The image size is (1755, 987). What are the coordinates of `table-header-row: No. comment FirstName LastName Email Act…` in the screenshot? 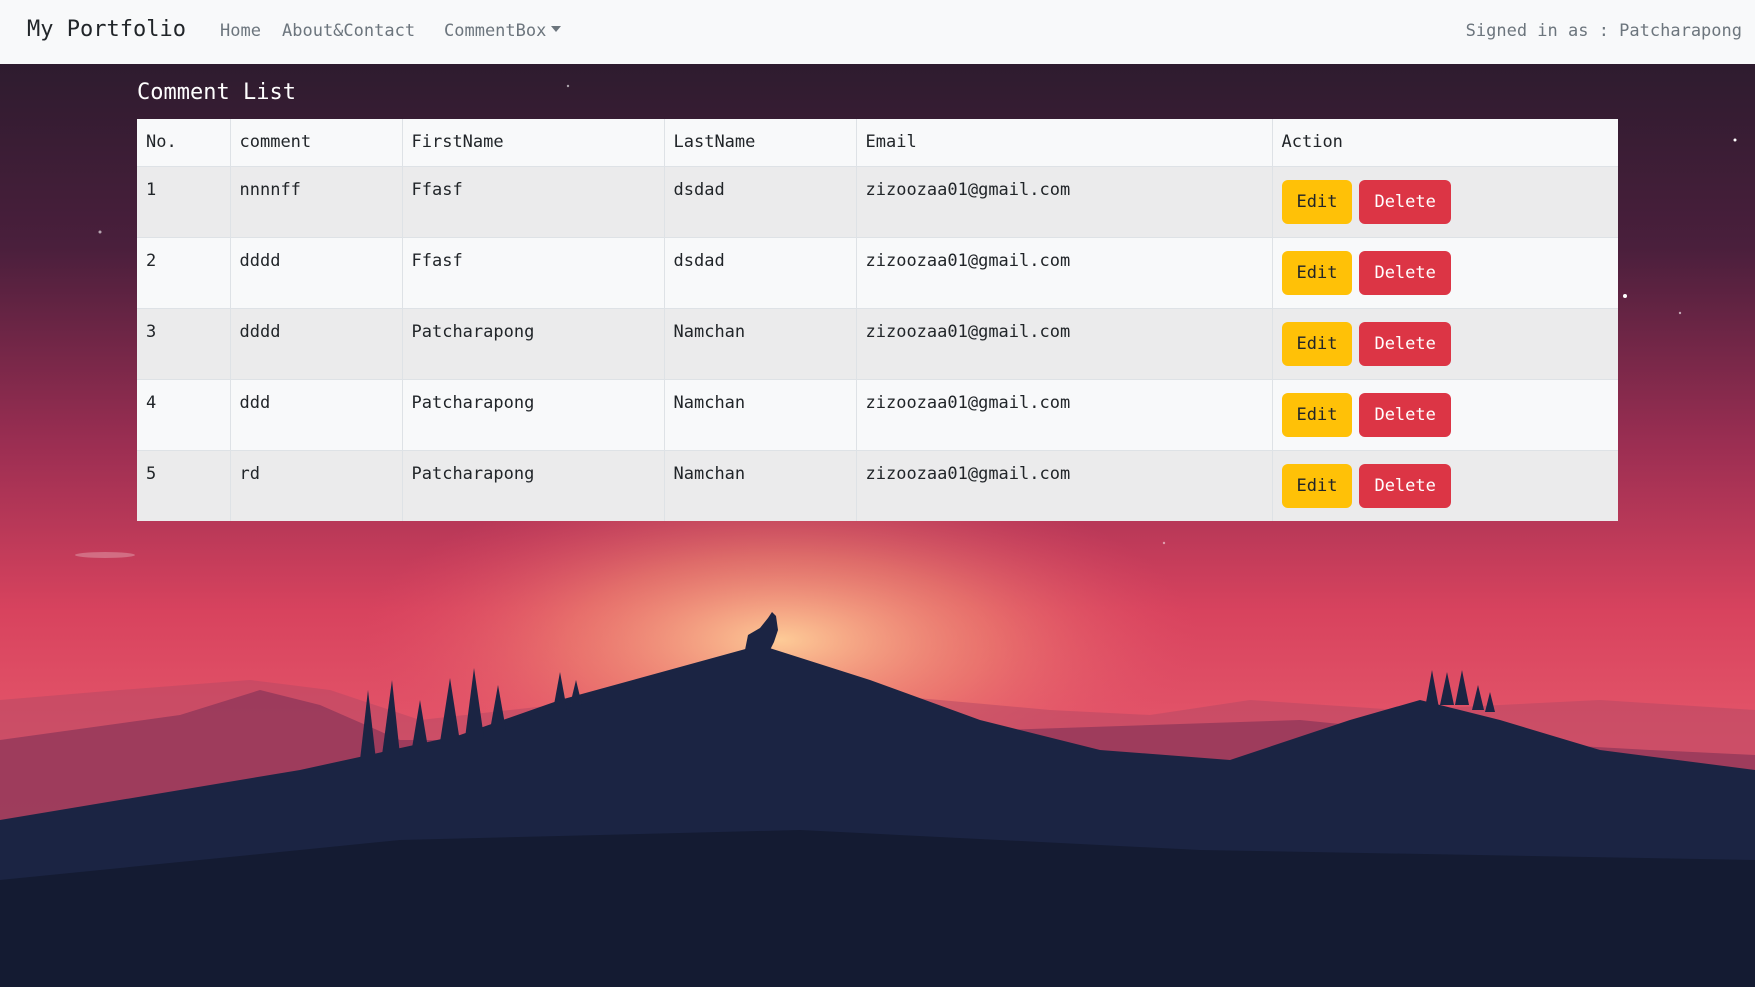 It's located at (877, 143).